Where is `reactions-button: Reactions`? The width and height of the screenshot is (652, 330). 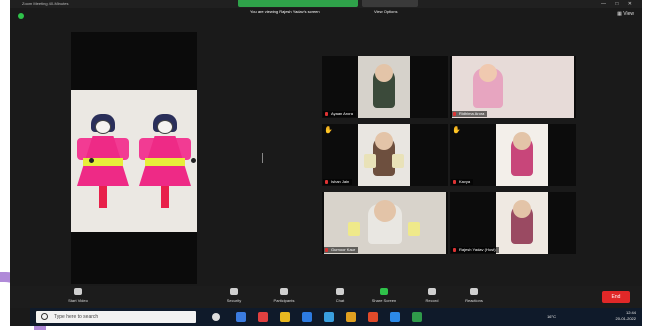 reactions-button: Reactions is located at coordinates (474, 297).